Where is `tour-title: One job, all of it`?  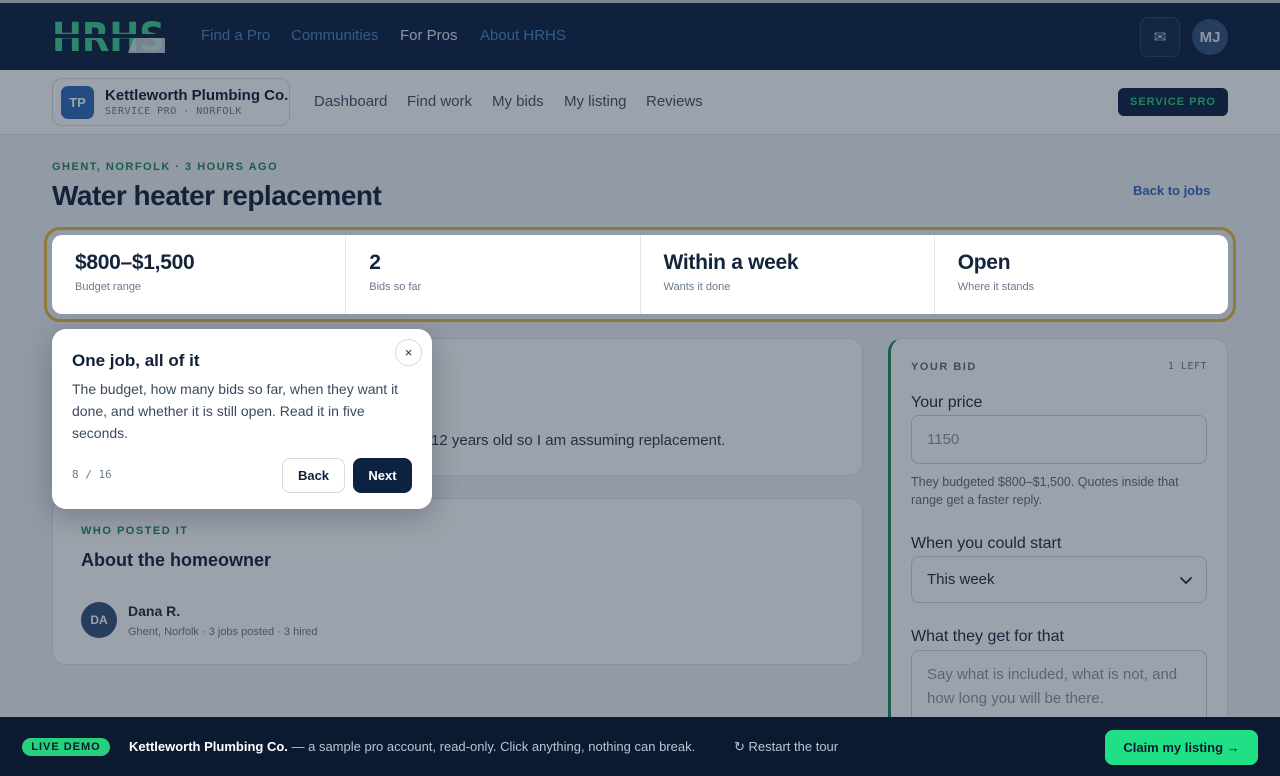 tour-title: One job, all of it is located at coordinates (136, 360).